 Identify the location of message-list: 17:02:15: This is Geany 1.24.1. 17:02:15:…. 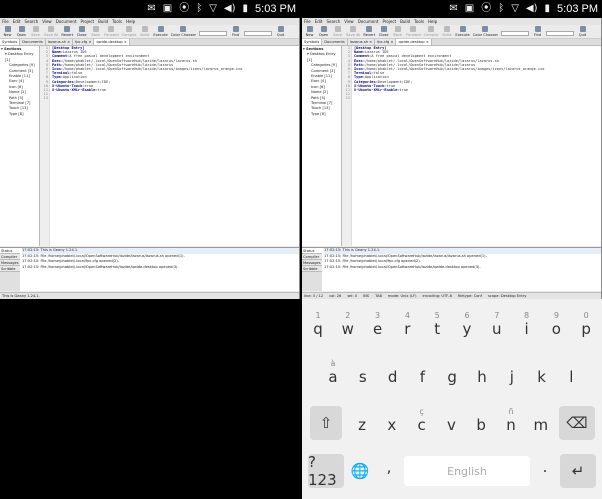
(159, 269).